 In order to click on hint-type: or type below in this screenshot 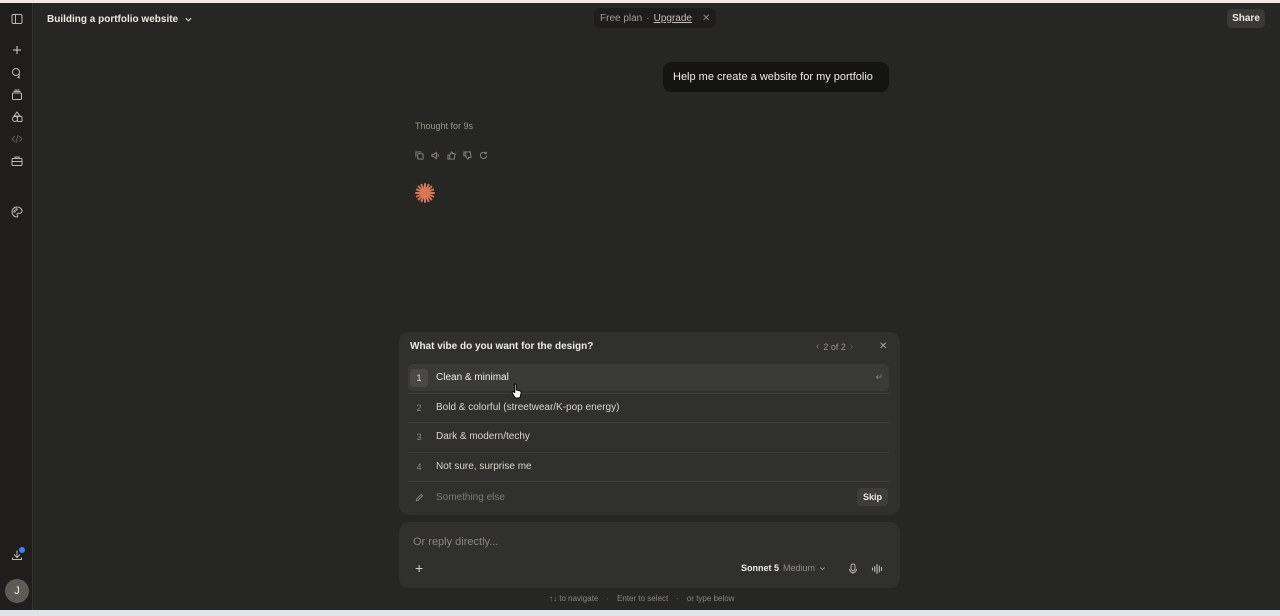, I will do `click(710, 598)`.